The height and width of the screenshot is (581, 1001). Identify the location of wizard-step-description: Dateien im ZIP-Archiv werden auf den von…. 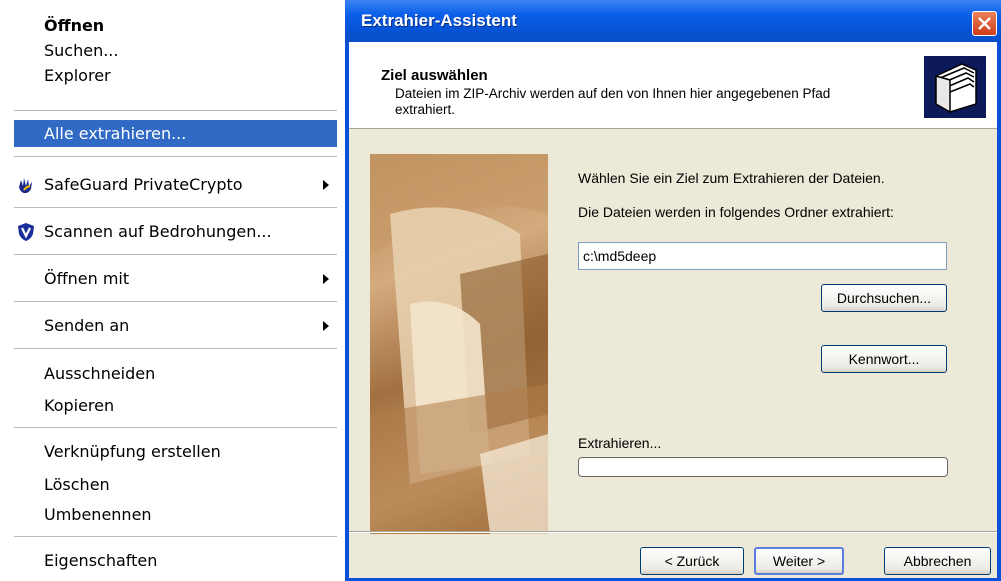
(613, 101).